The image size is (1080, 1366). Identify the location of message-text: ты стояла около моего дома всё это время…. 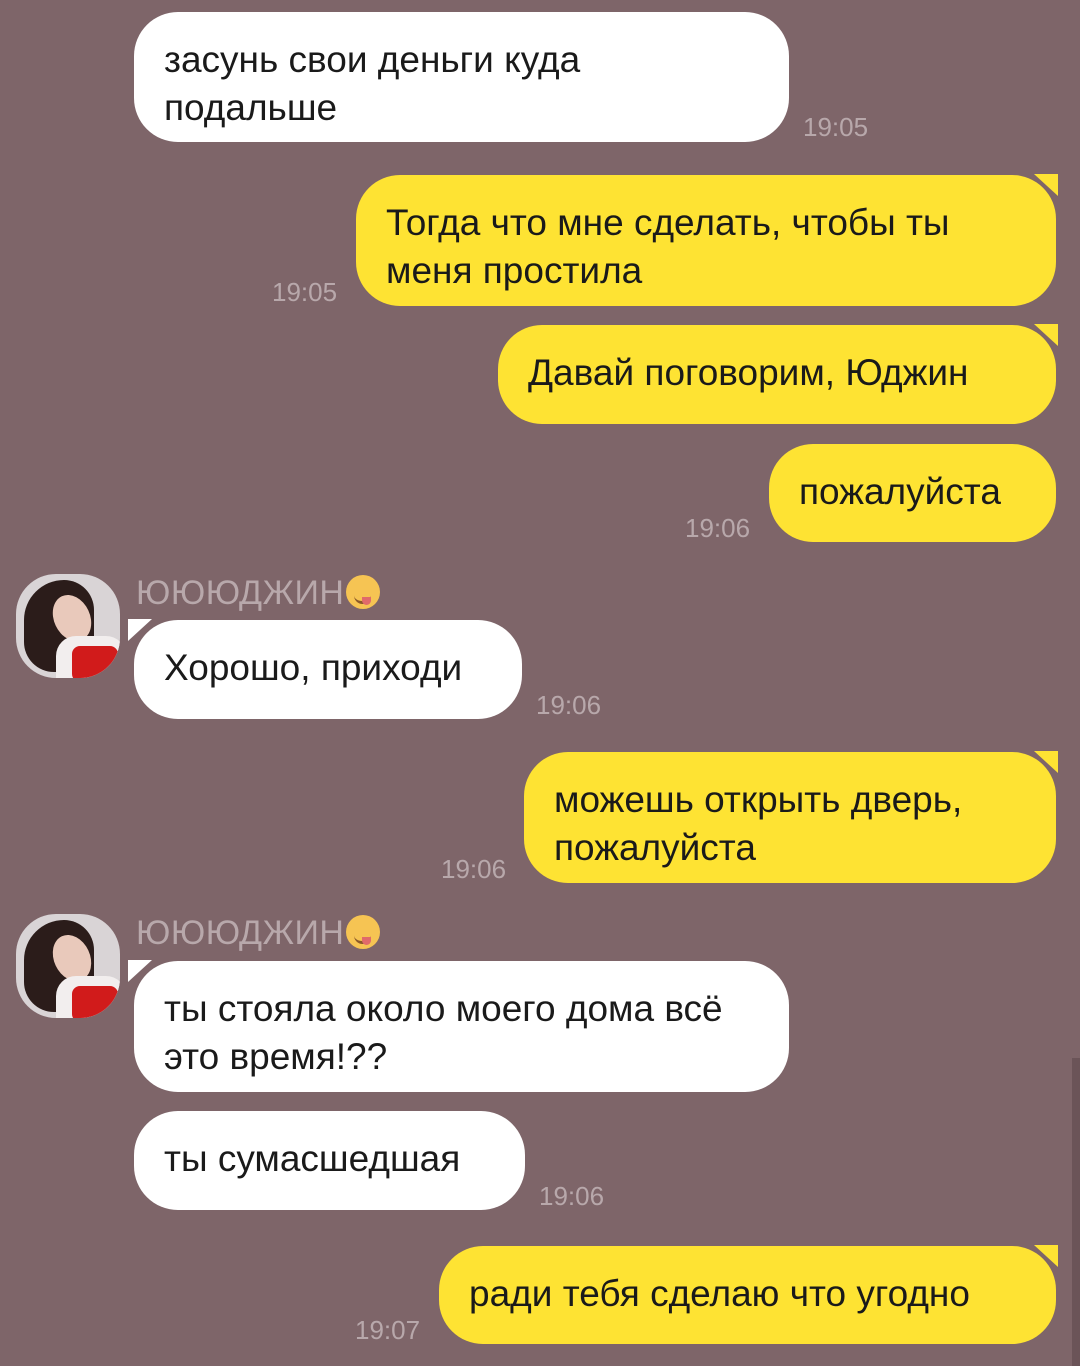
(443, 1032).